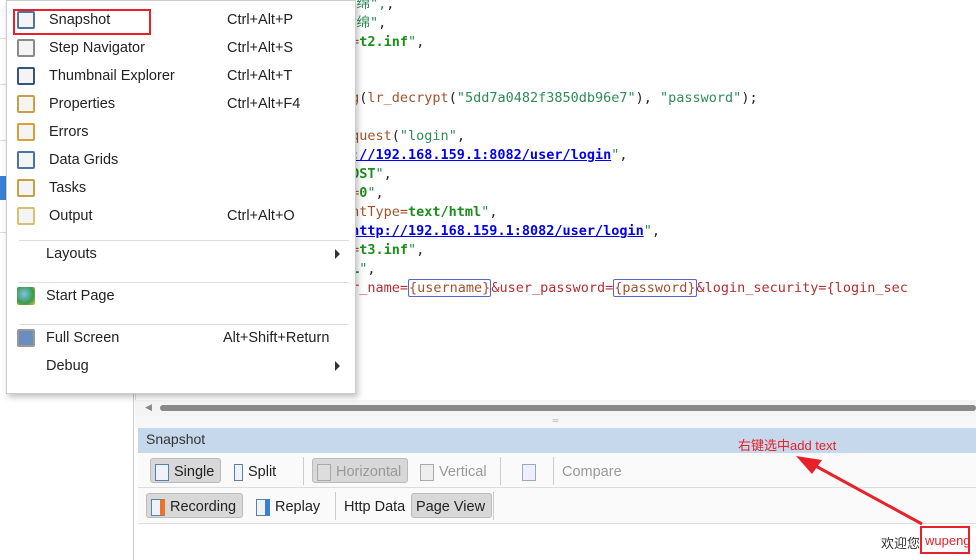 This screenshot has width=976, height=560. Describe the element at coordinates (375, 505) in the screenshot. I see `http-data-tab: Http Data` at that location.